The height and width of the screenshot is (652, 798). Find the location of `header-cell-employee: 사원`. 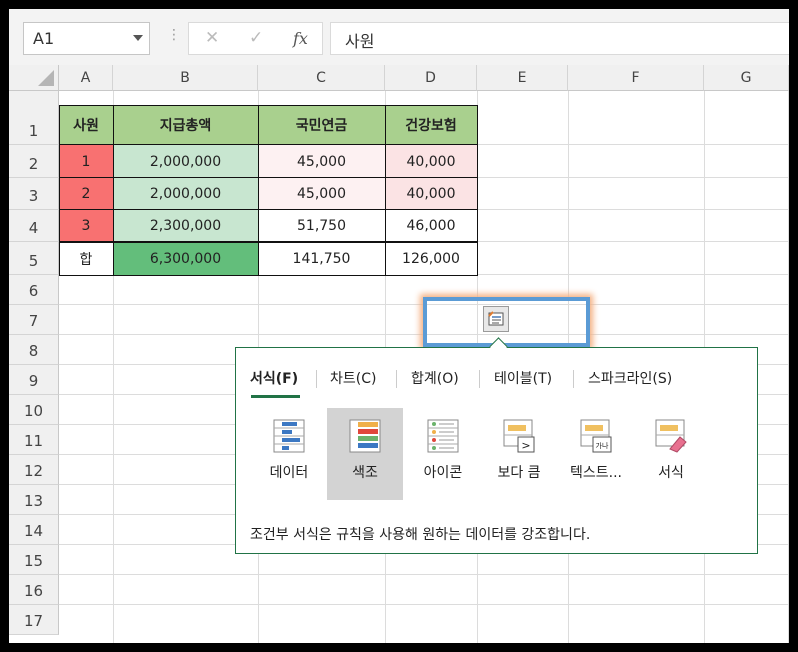

header-cell-employee: 사원 is located at coordinates (86, 125).